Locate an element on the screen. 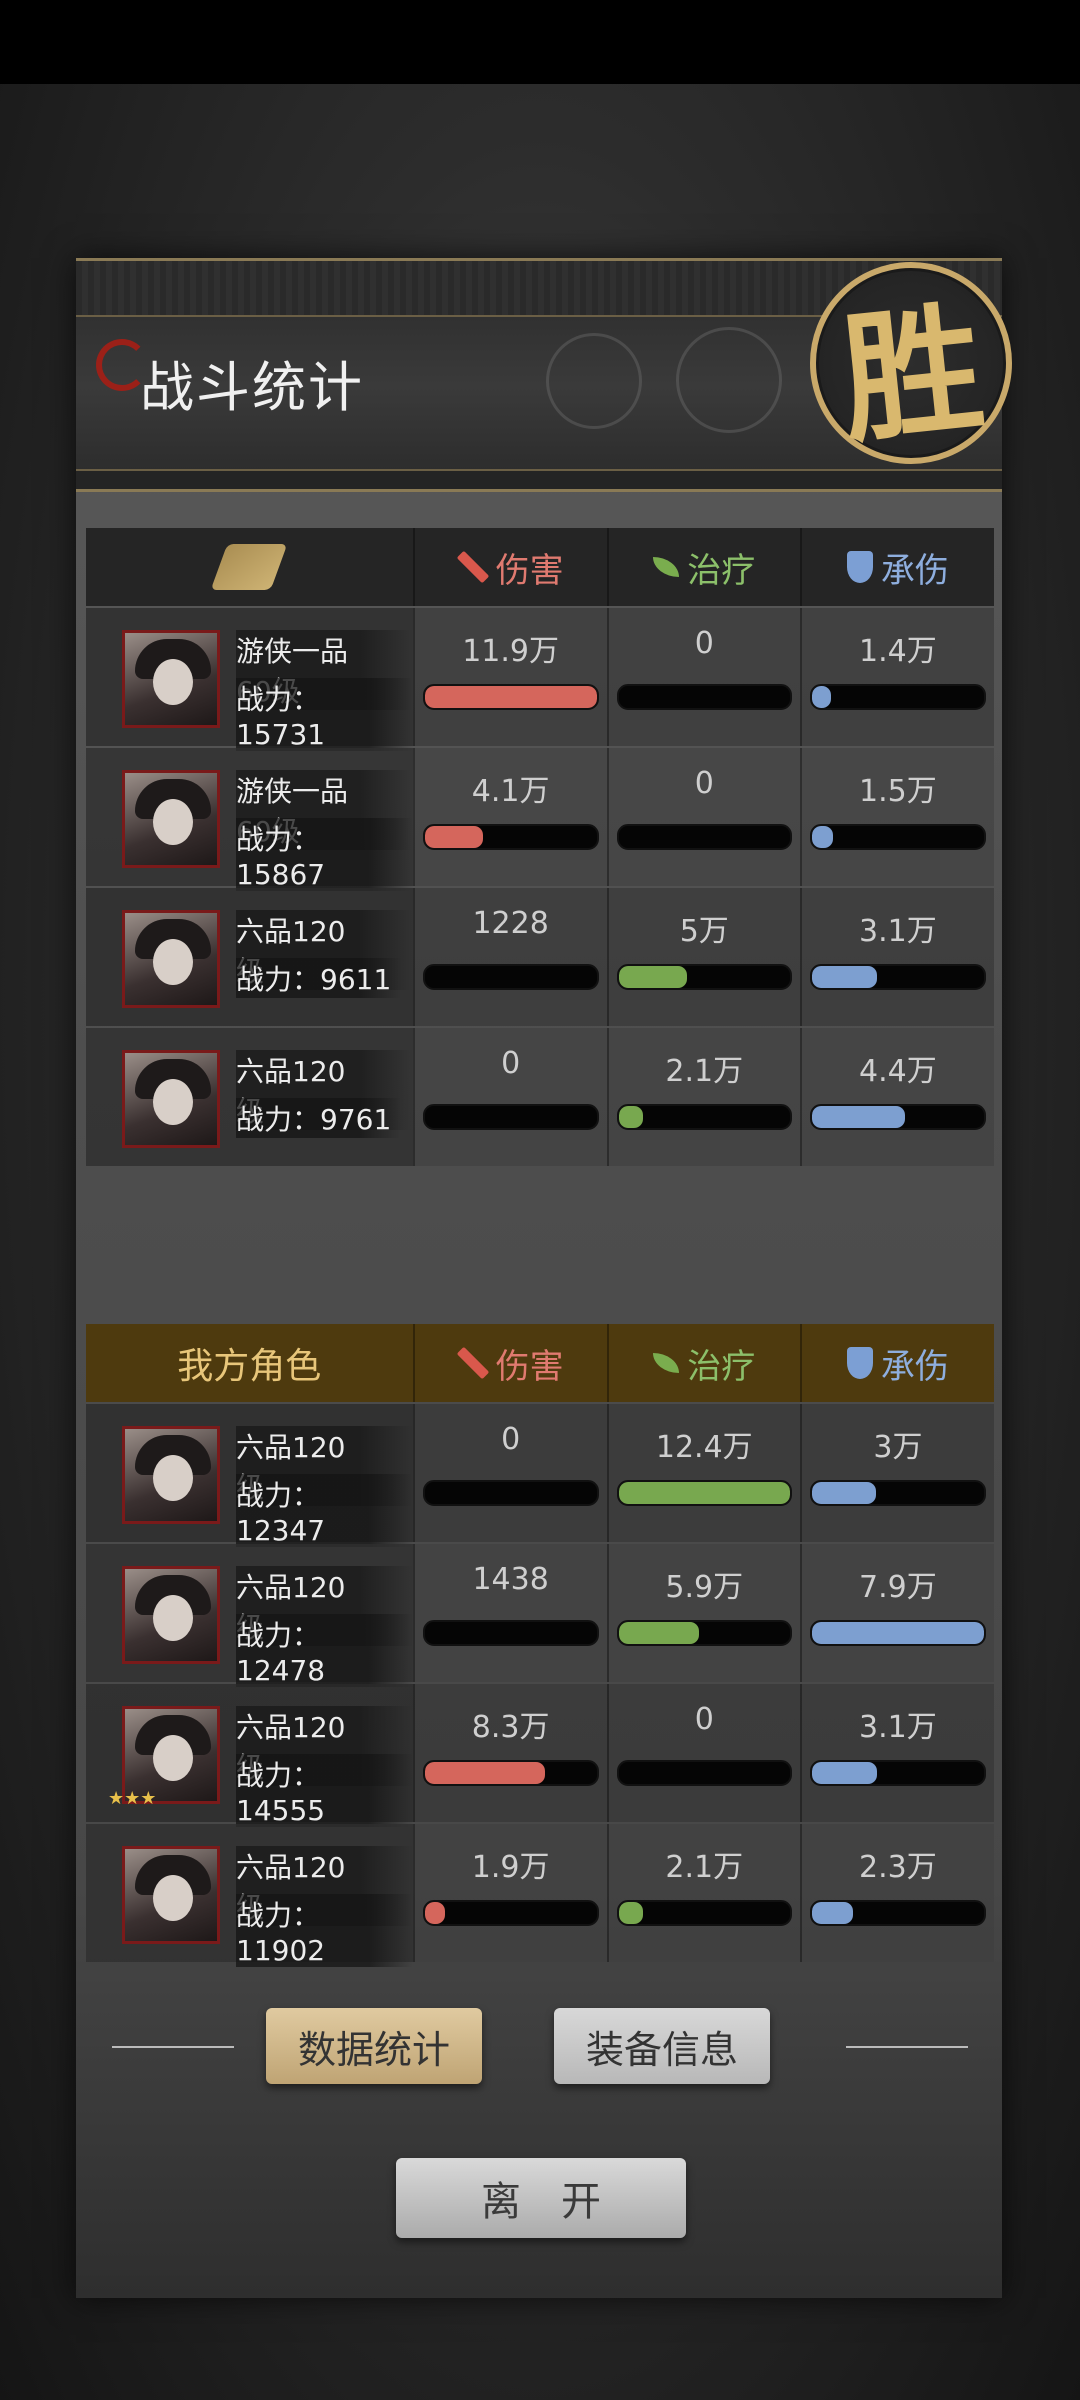  tab-data-stats: 数据统计 is located at coordinates (374, 2046).